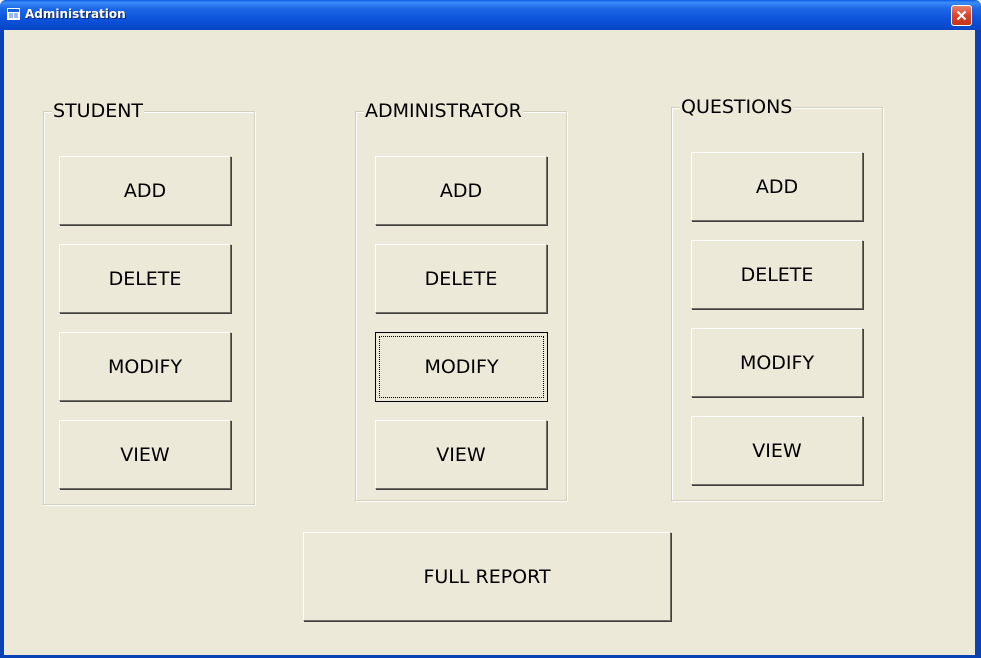  Describe the element at coordinates (777, 186) in the screenshot. I see `questions-add-button: ADD` at that location.